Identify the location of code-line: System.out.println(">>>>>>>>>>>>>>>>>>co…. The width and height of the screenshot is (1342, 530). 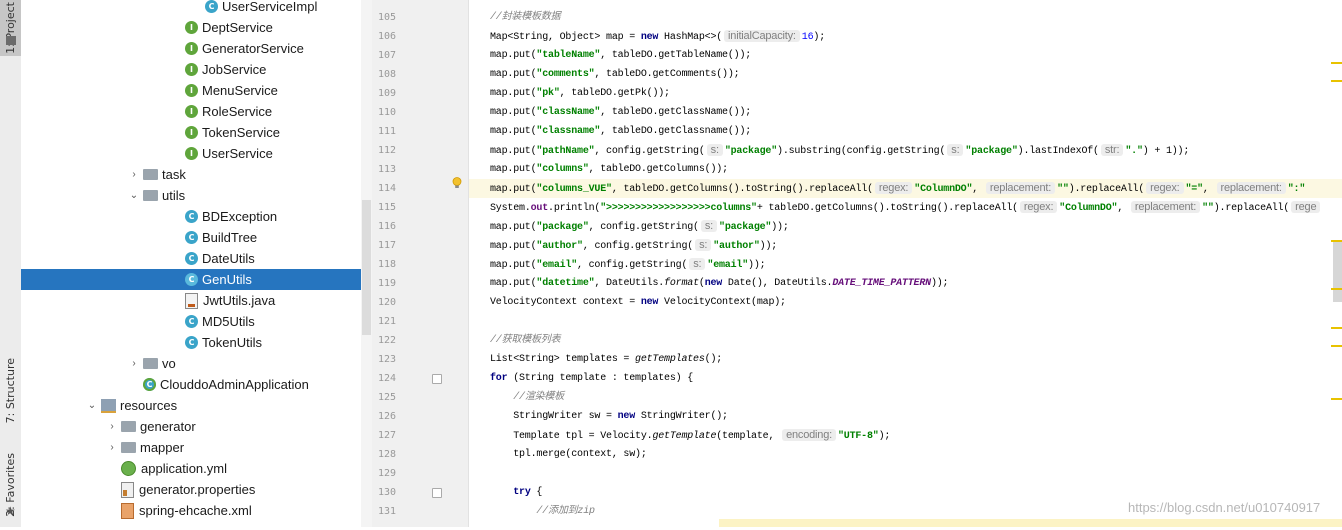
(906, 207).